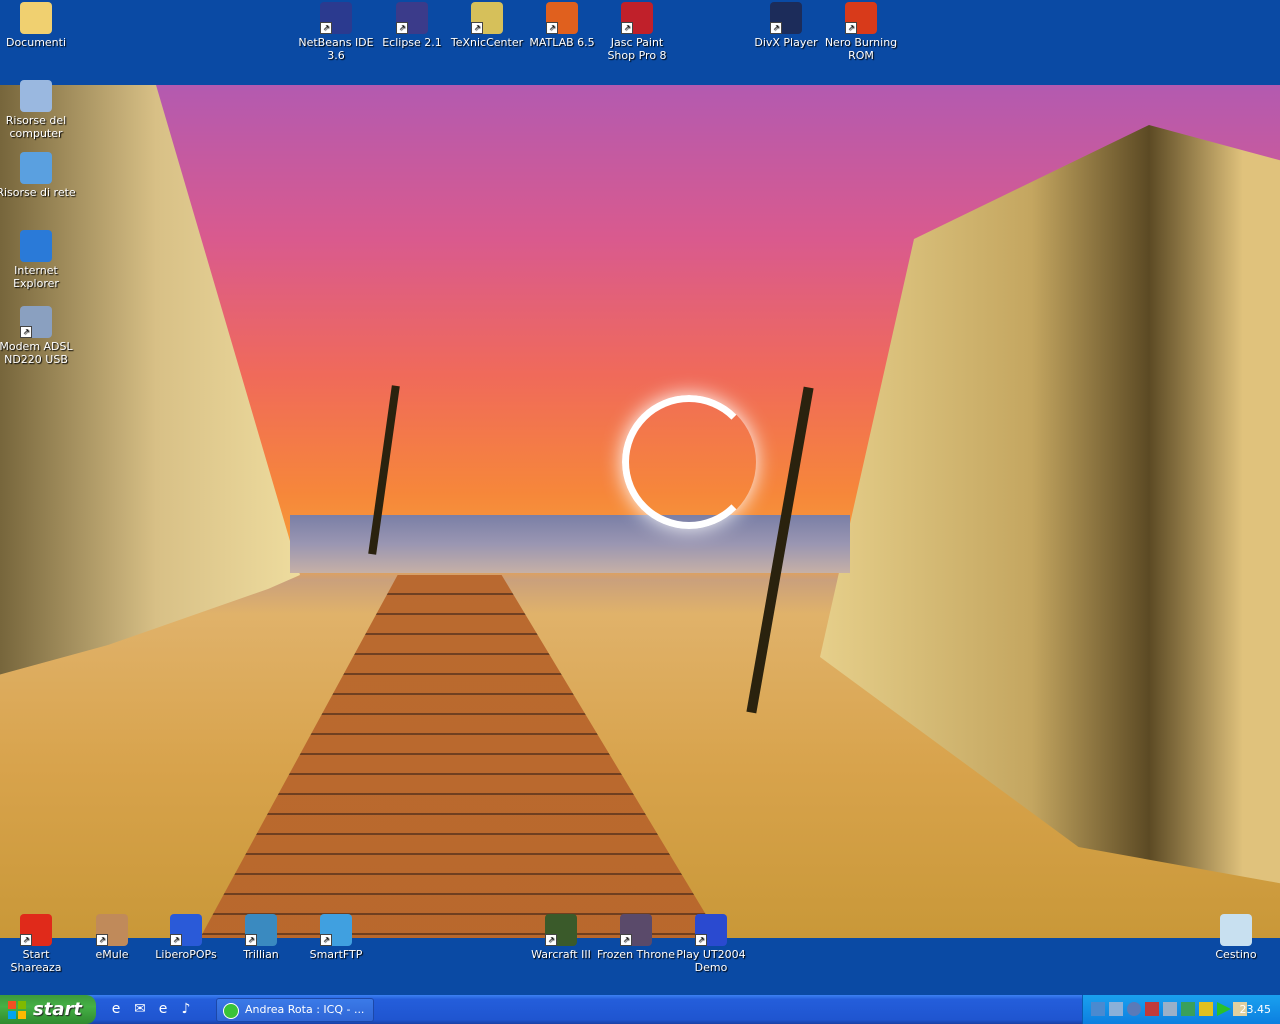 The height and width of the screenshot is (1024, 1280). What do you see at coordinates (1255, 1009) in the screenshot?
I see `clock: 23.45` at bounding box center [1255, 1009].